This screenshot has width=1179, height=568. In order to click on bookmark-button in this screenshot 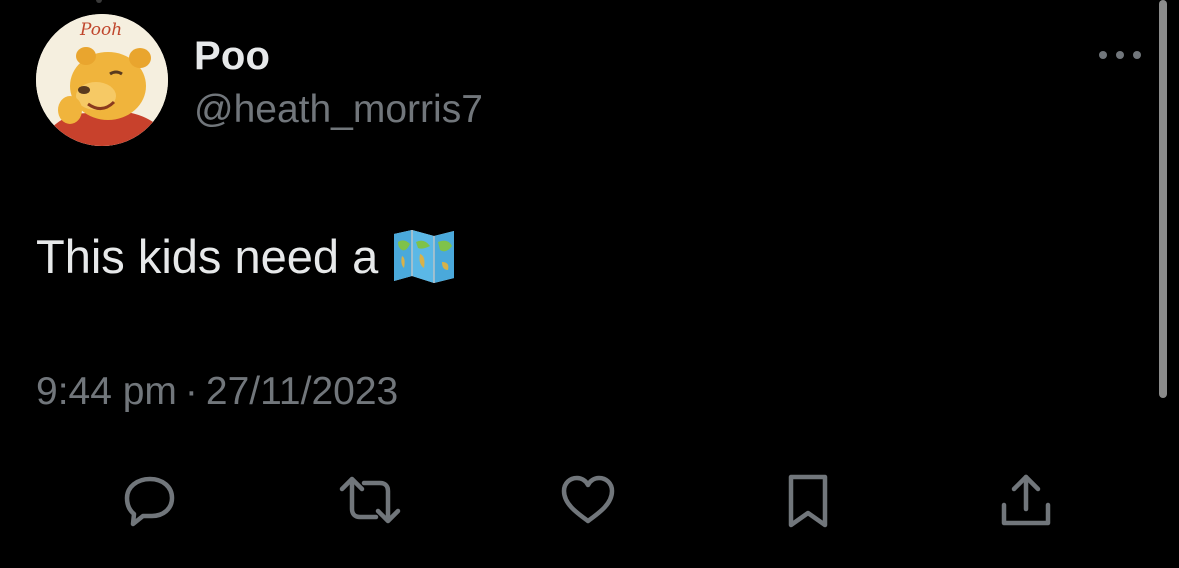, I will do `click(808, 500)`.